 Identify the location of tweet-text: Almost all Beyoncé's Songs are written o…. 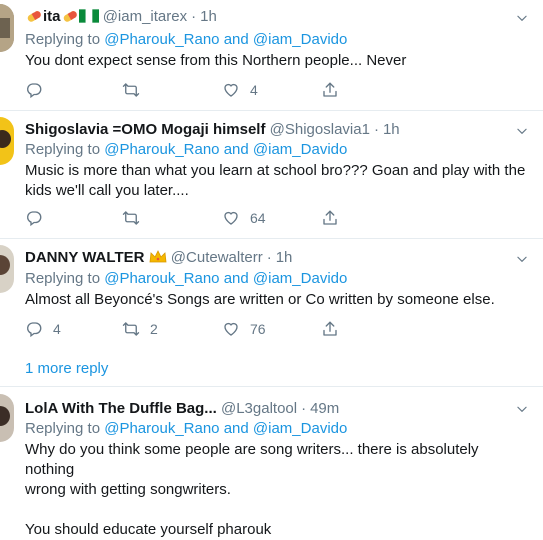
(260, 299).